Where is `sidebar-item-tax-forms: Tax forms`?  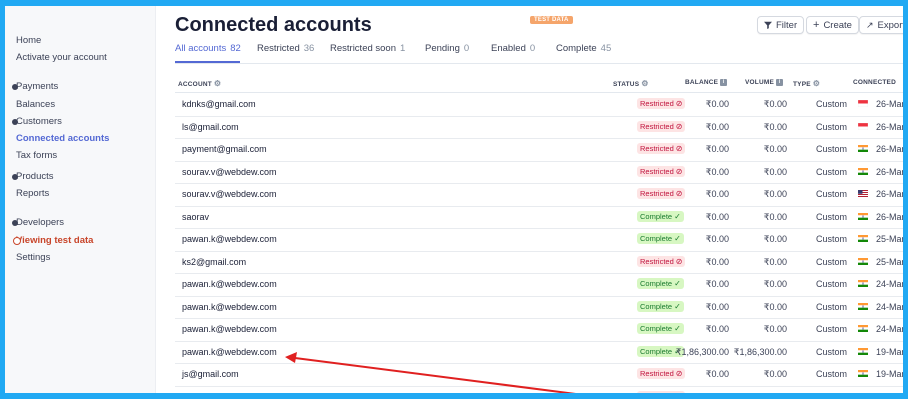
sidebar-item-tax-forms: Tax forms is located at coordinates (36, 155).